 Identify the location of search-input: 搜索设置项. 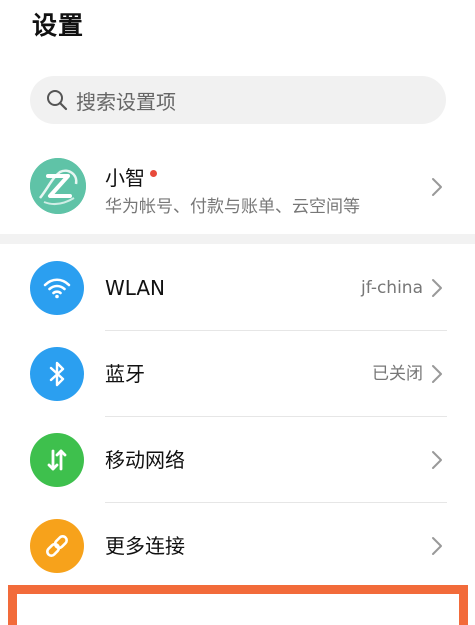
(238, 100).